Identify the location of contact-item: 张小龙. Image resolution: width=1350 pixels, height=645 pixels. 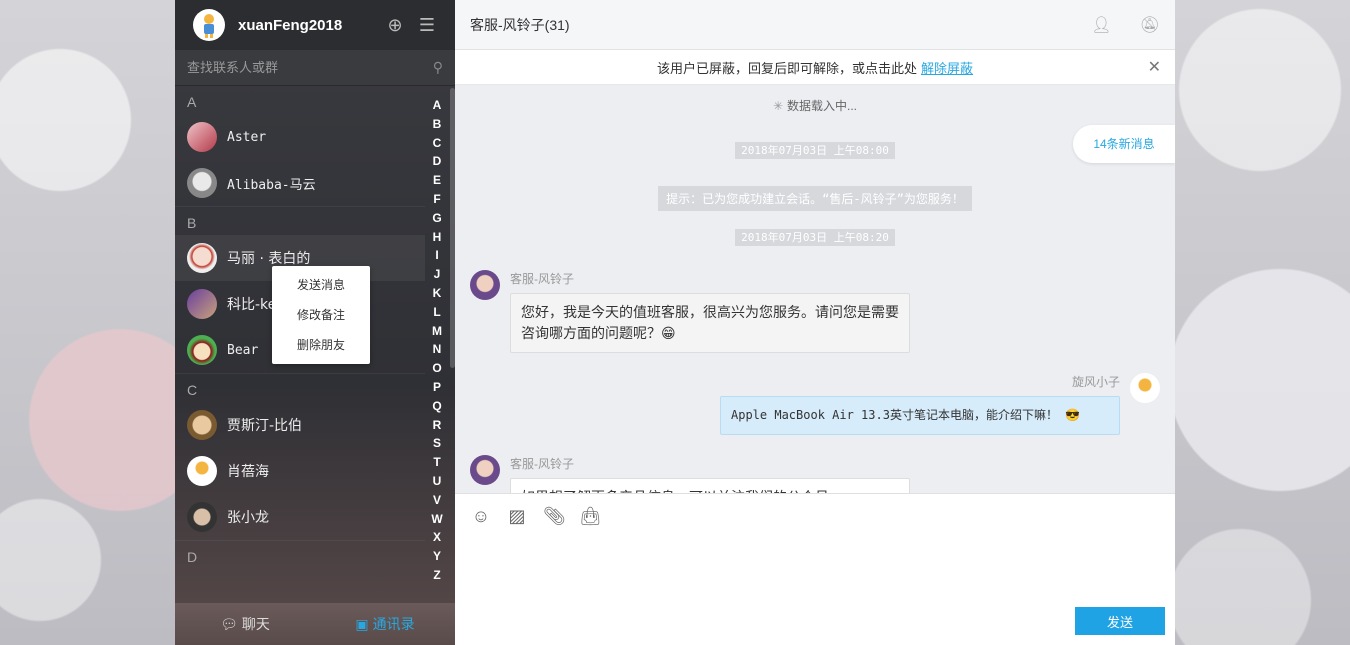
(300, 517).